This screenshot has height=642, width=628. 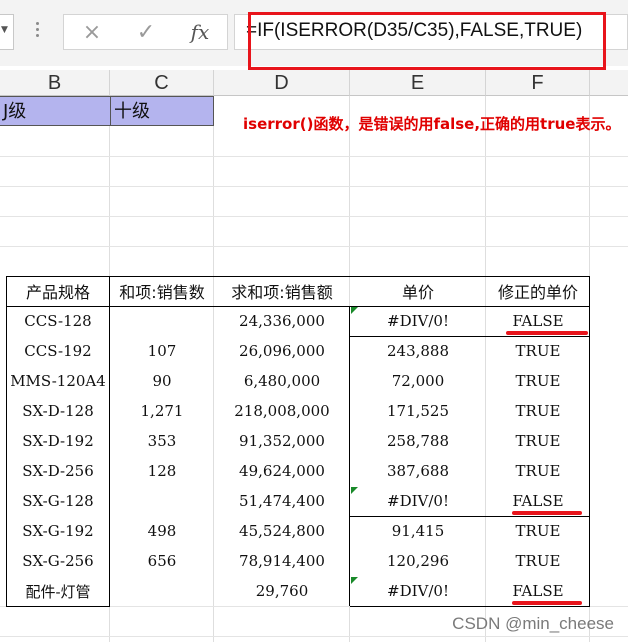 What do you see at coordinates (58, 471) in the screenshot?
I see `table-cell-spec: SX-D-256` at bounding box center [58, 471].